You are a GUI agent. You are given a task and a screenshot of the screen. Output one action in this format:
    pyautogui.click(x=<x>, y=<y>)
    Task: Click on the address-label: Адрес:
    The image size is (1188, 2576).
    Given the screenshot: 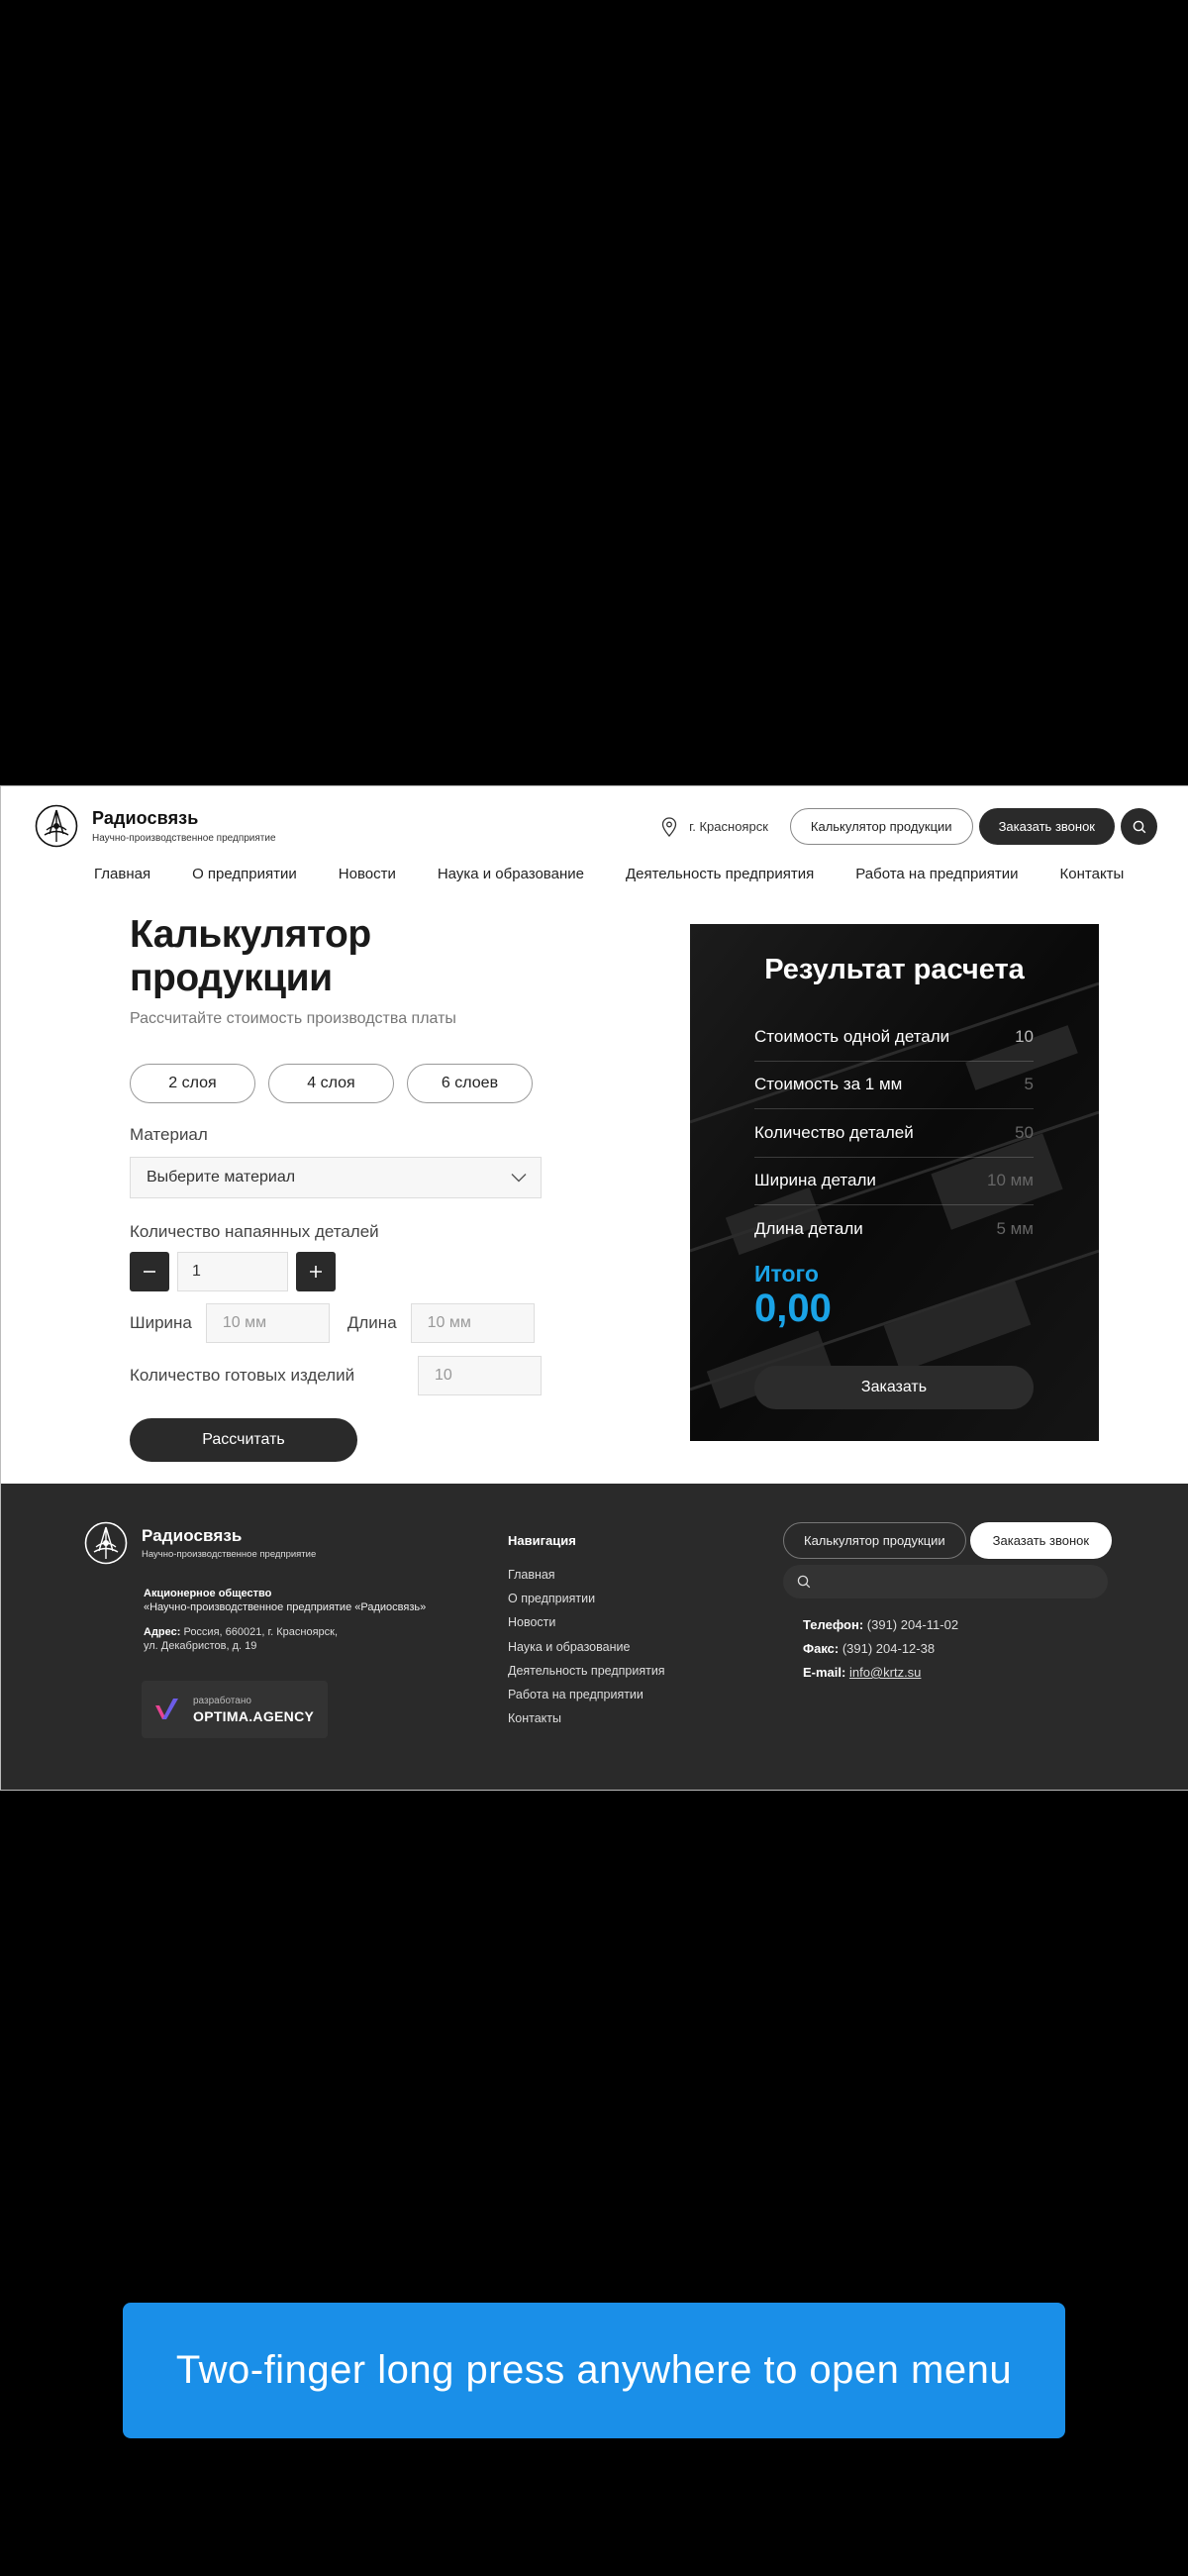 What is the action you would take?
    pyautogui.click(x=162, y=1632)
    